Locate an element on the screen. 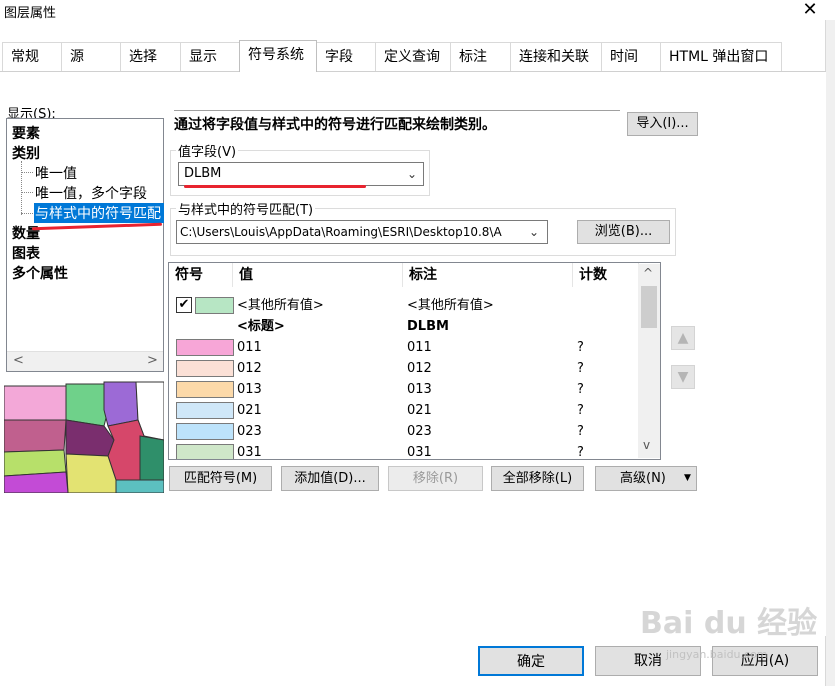 This screenshot has height=686, width=835. table-row-heading: <标题> DLBM is located at coordinates (403, 326).